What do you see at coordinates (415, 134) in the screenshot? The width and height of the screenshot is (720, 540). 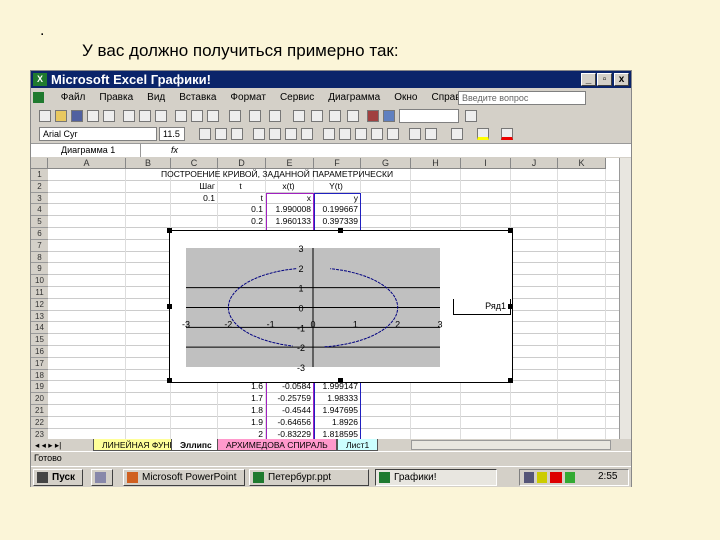 I see `decrease-indent-icon` at bounding box center [415, 134].